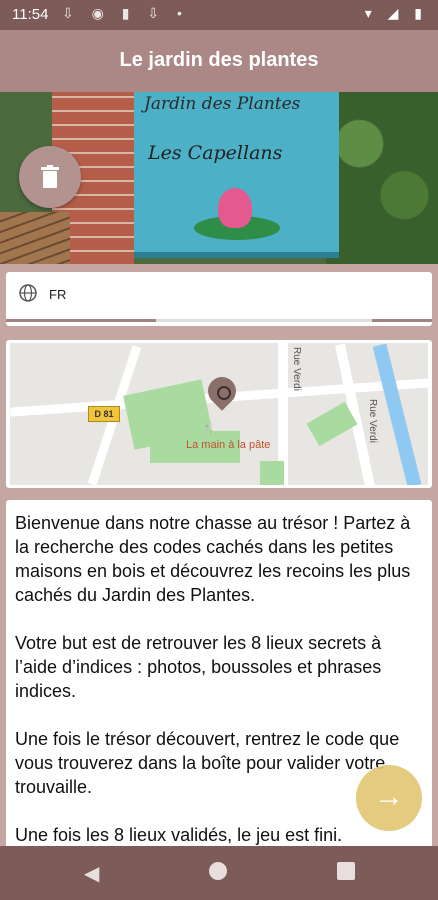 The image size is (438, 900). I want to click on notification-icons: ⇩ ◉ ▮ ⇩ •, so click(125, 13).